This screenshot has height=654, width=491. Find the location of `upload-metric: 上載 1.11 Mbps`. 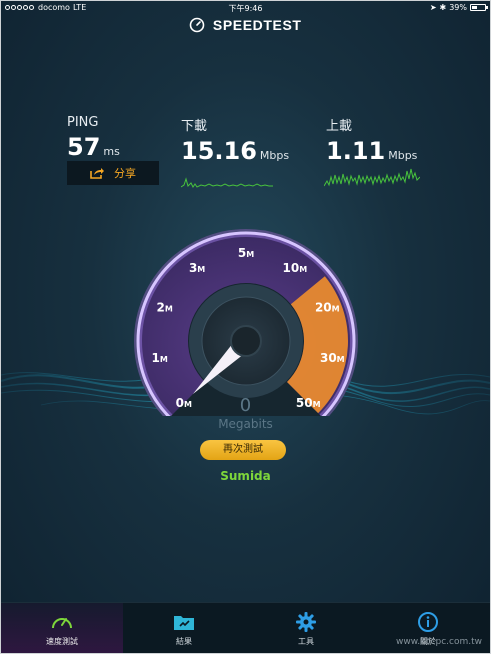

upload-metric: 上載 1.11 Mbps is located at coordinates (371, 140).